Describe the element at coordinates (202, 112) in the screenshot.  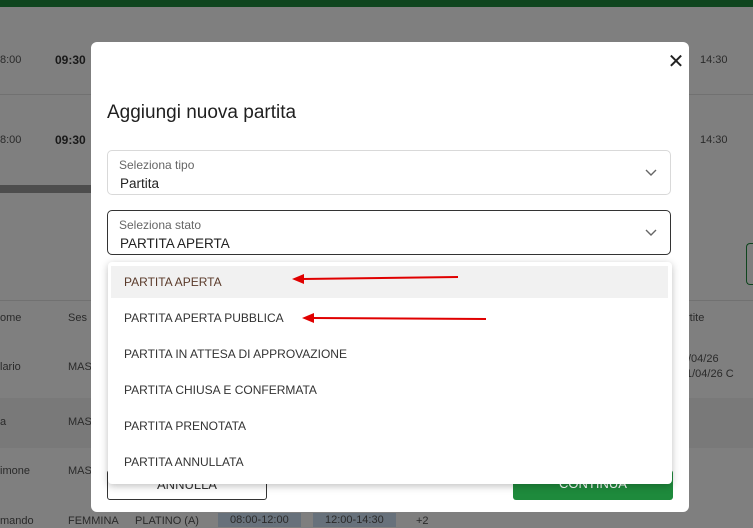
I see `dialog-title: Aggiungi nuova partita` at that location.